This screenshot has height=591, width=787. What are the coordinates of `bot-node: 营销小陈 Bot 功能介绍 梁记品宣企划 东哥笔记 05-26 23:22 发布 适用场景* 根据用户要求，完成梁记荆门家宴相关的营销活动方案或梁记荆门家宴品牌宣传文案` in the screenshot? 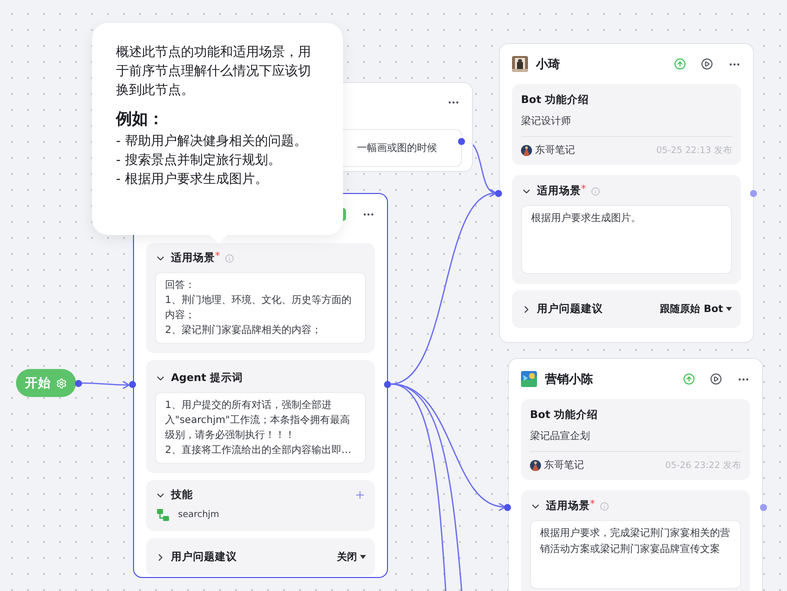 It's located at (635, 474).